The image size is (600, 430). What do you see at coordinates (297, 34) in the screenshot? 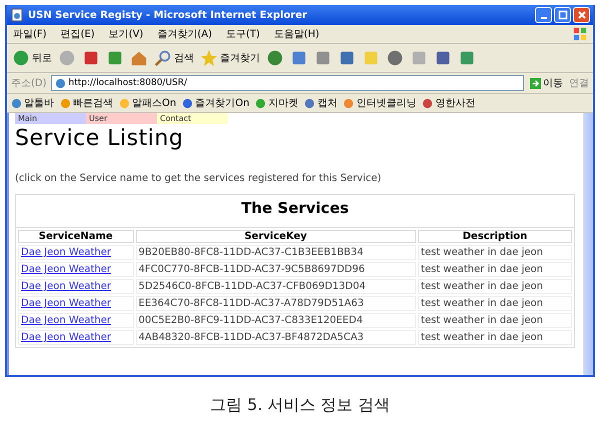
I see `menu-item: 도움말(H)` at bounding box center [297, 34].